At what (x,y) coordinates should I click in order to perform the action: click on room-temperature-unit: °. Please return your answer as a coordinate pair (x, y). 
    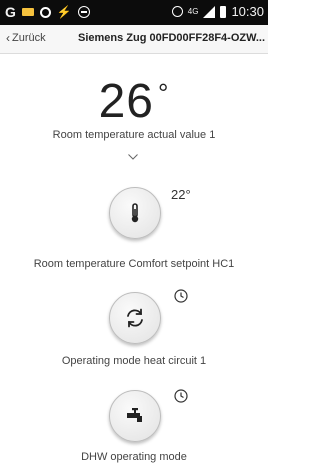
    Looking at the image, I should click on (163, 93).